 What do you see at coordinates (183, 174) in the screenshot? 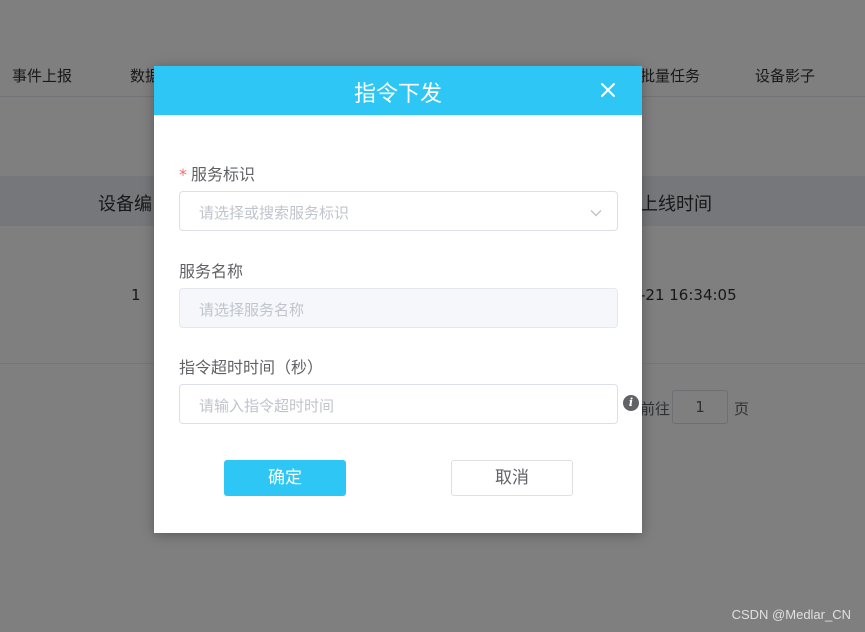
I see `required-mark: *` at bounding box center [183, 174].